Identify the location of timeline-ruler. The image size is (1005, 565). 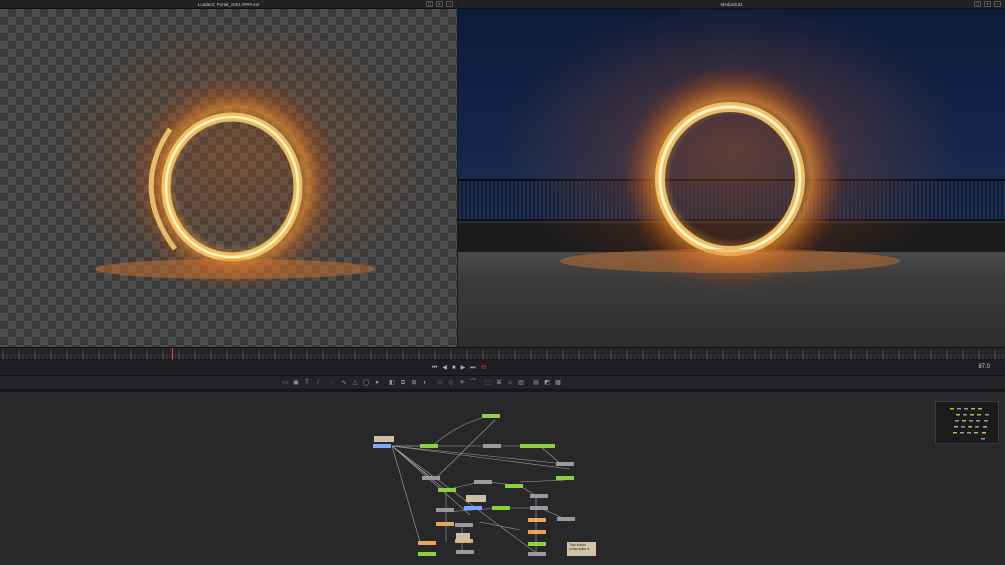
(502, 353).